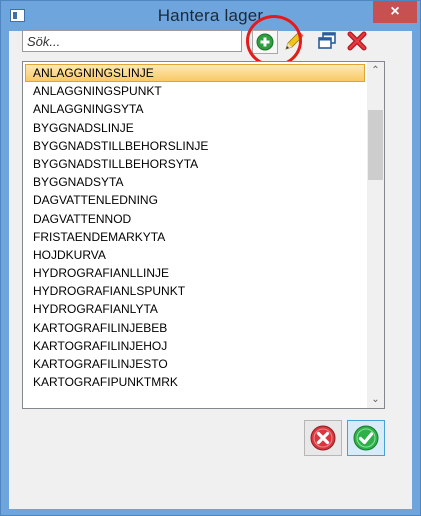 Image resolution: width=421 pixels, height=516 pixels. I want to click on duplicate-layer-button, so click(328, 42).